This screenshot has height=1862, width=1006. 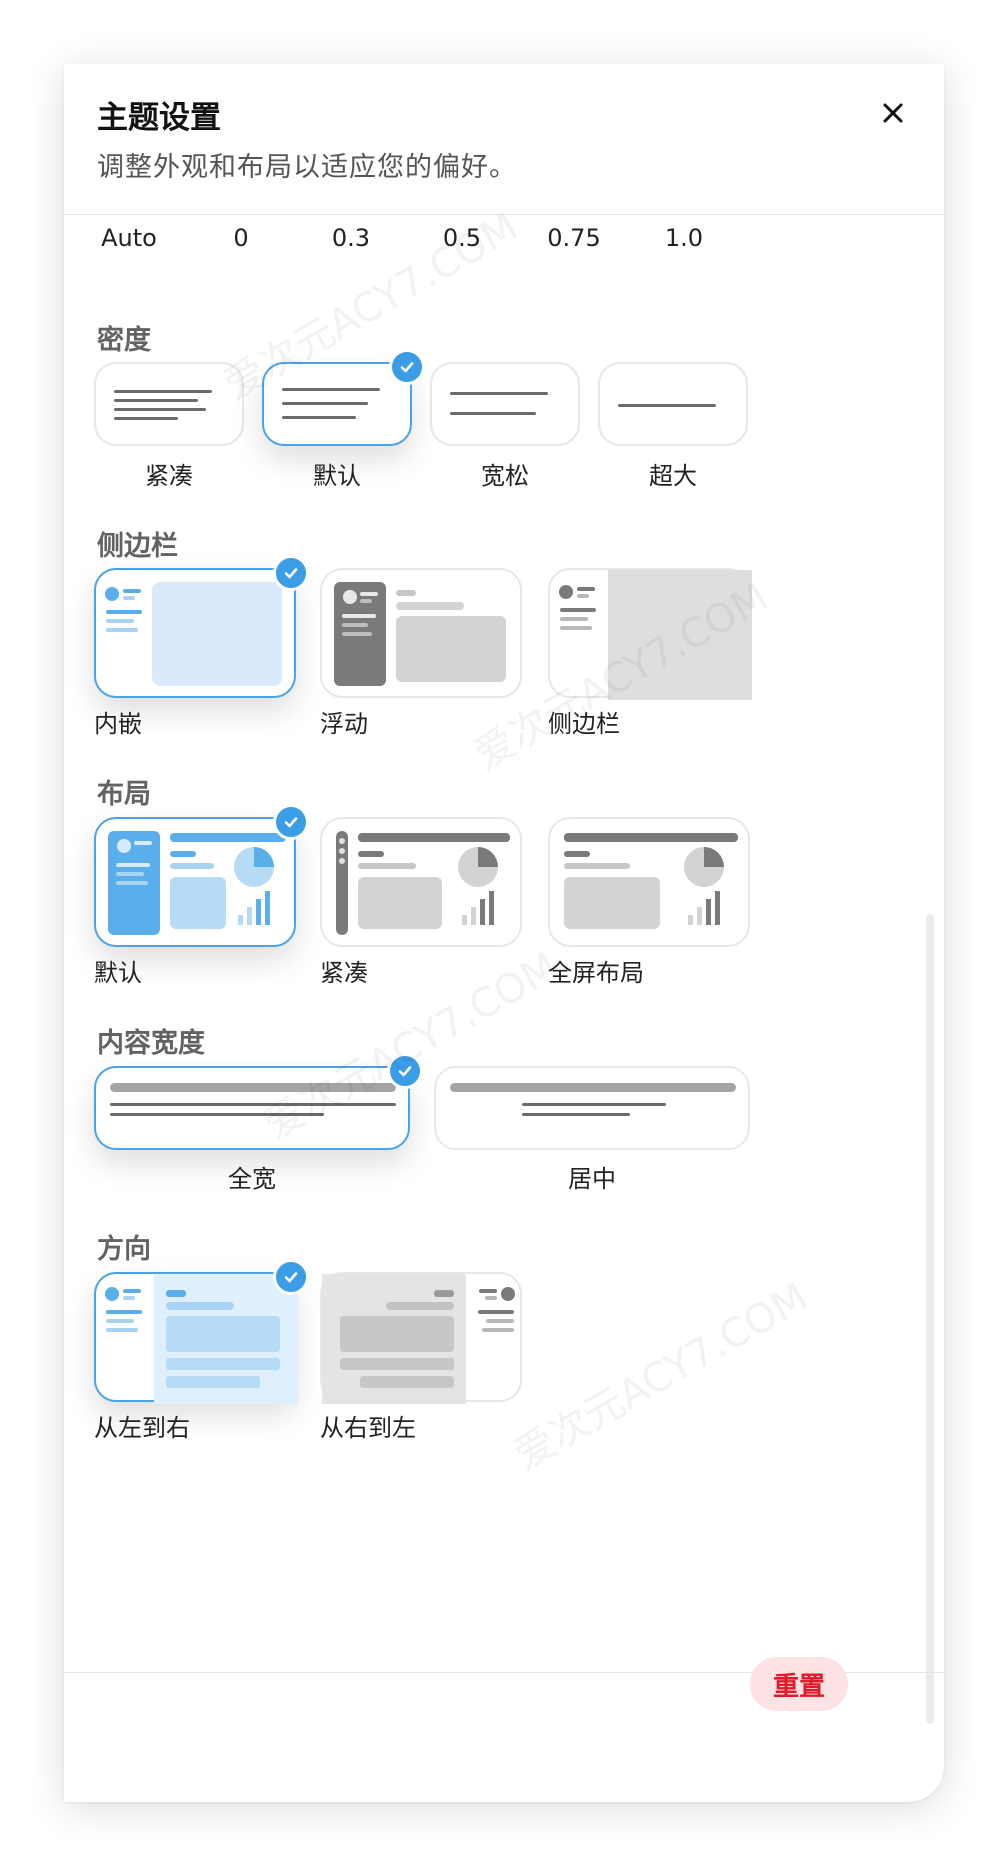 What do you see at coordinates (574, 238) in the screenshot?
I see `opacity-option-0-75: 0.75` at bounding box center [574, 238].